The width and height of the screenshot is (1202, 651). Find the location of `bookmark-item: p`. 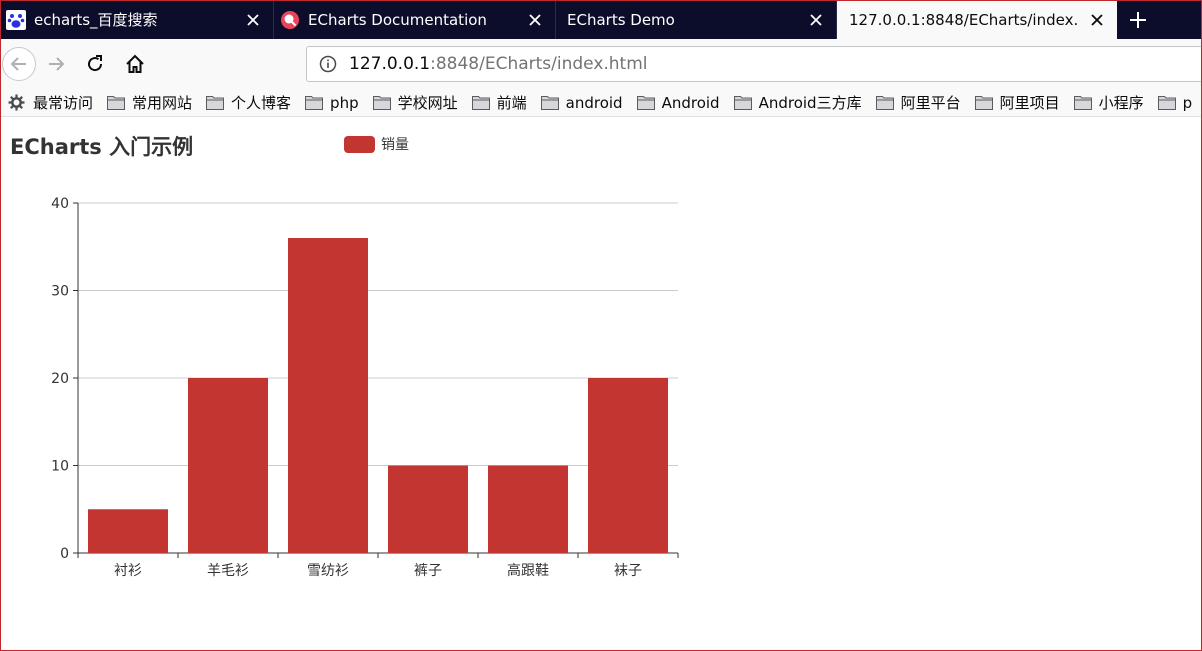

bookmark-item: p is located at coordinates (1174, 103).